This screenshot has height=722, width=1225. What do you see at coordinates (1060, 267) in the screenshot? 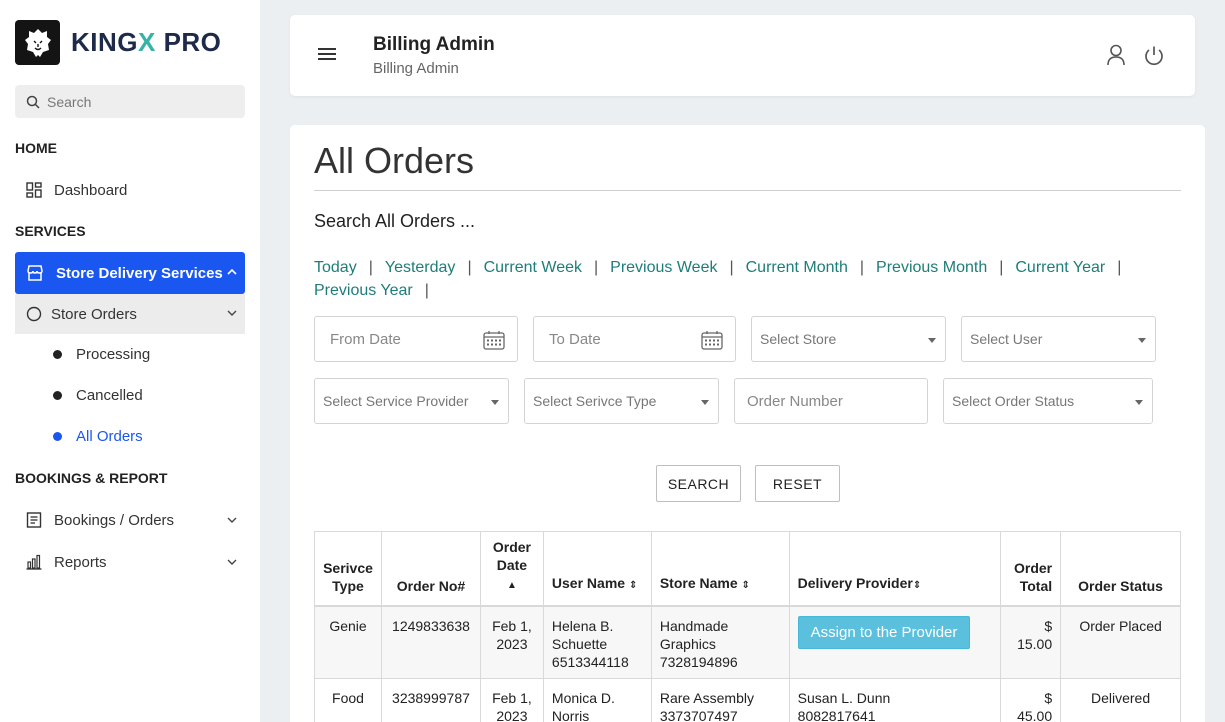
I see `link-current-year: Current Year` at bounding box center [1060, 267].